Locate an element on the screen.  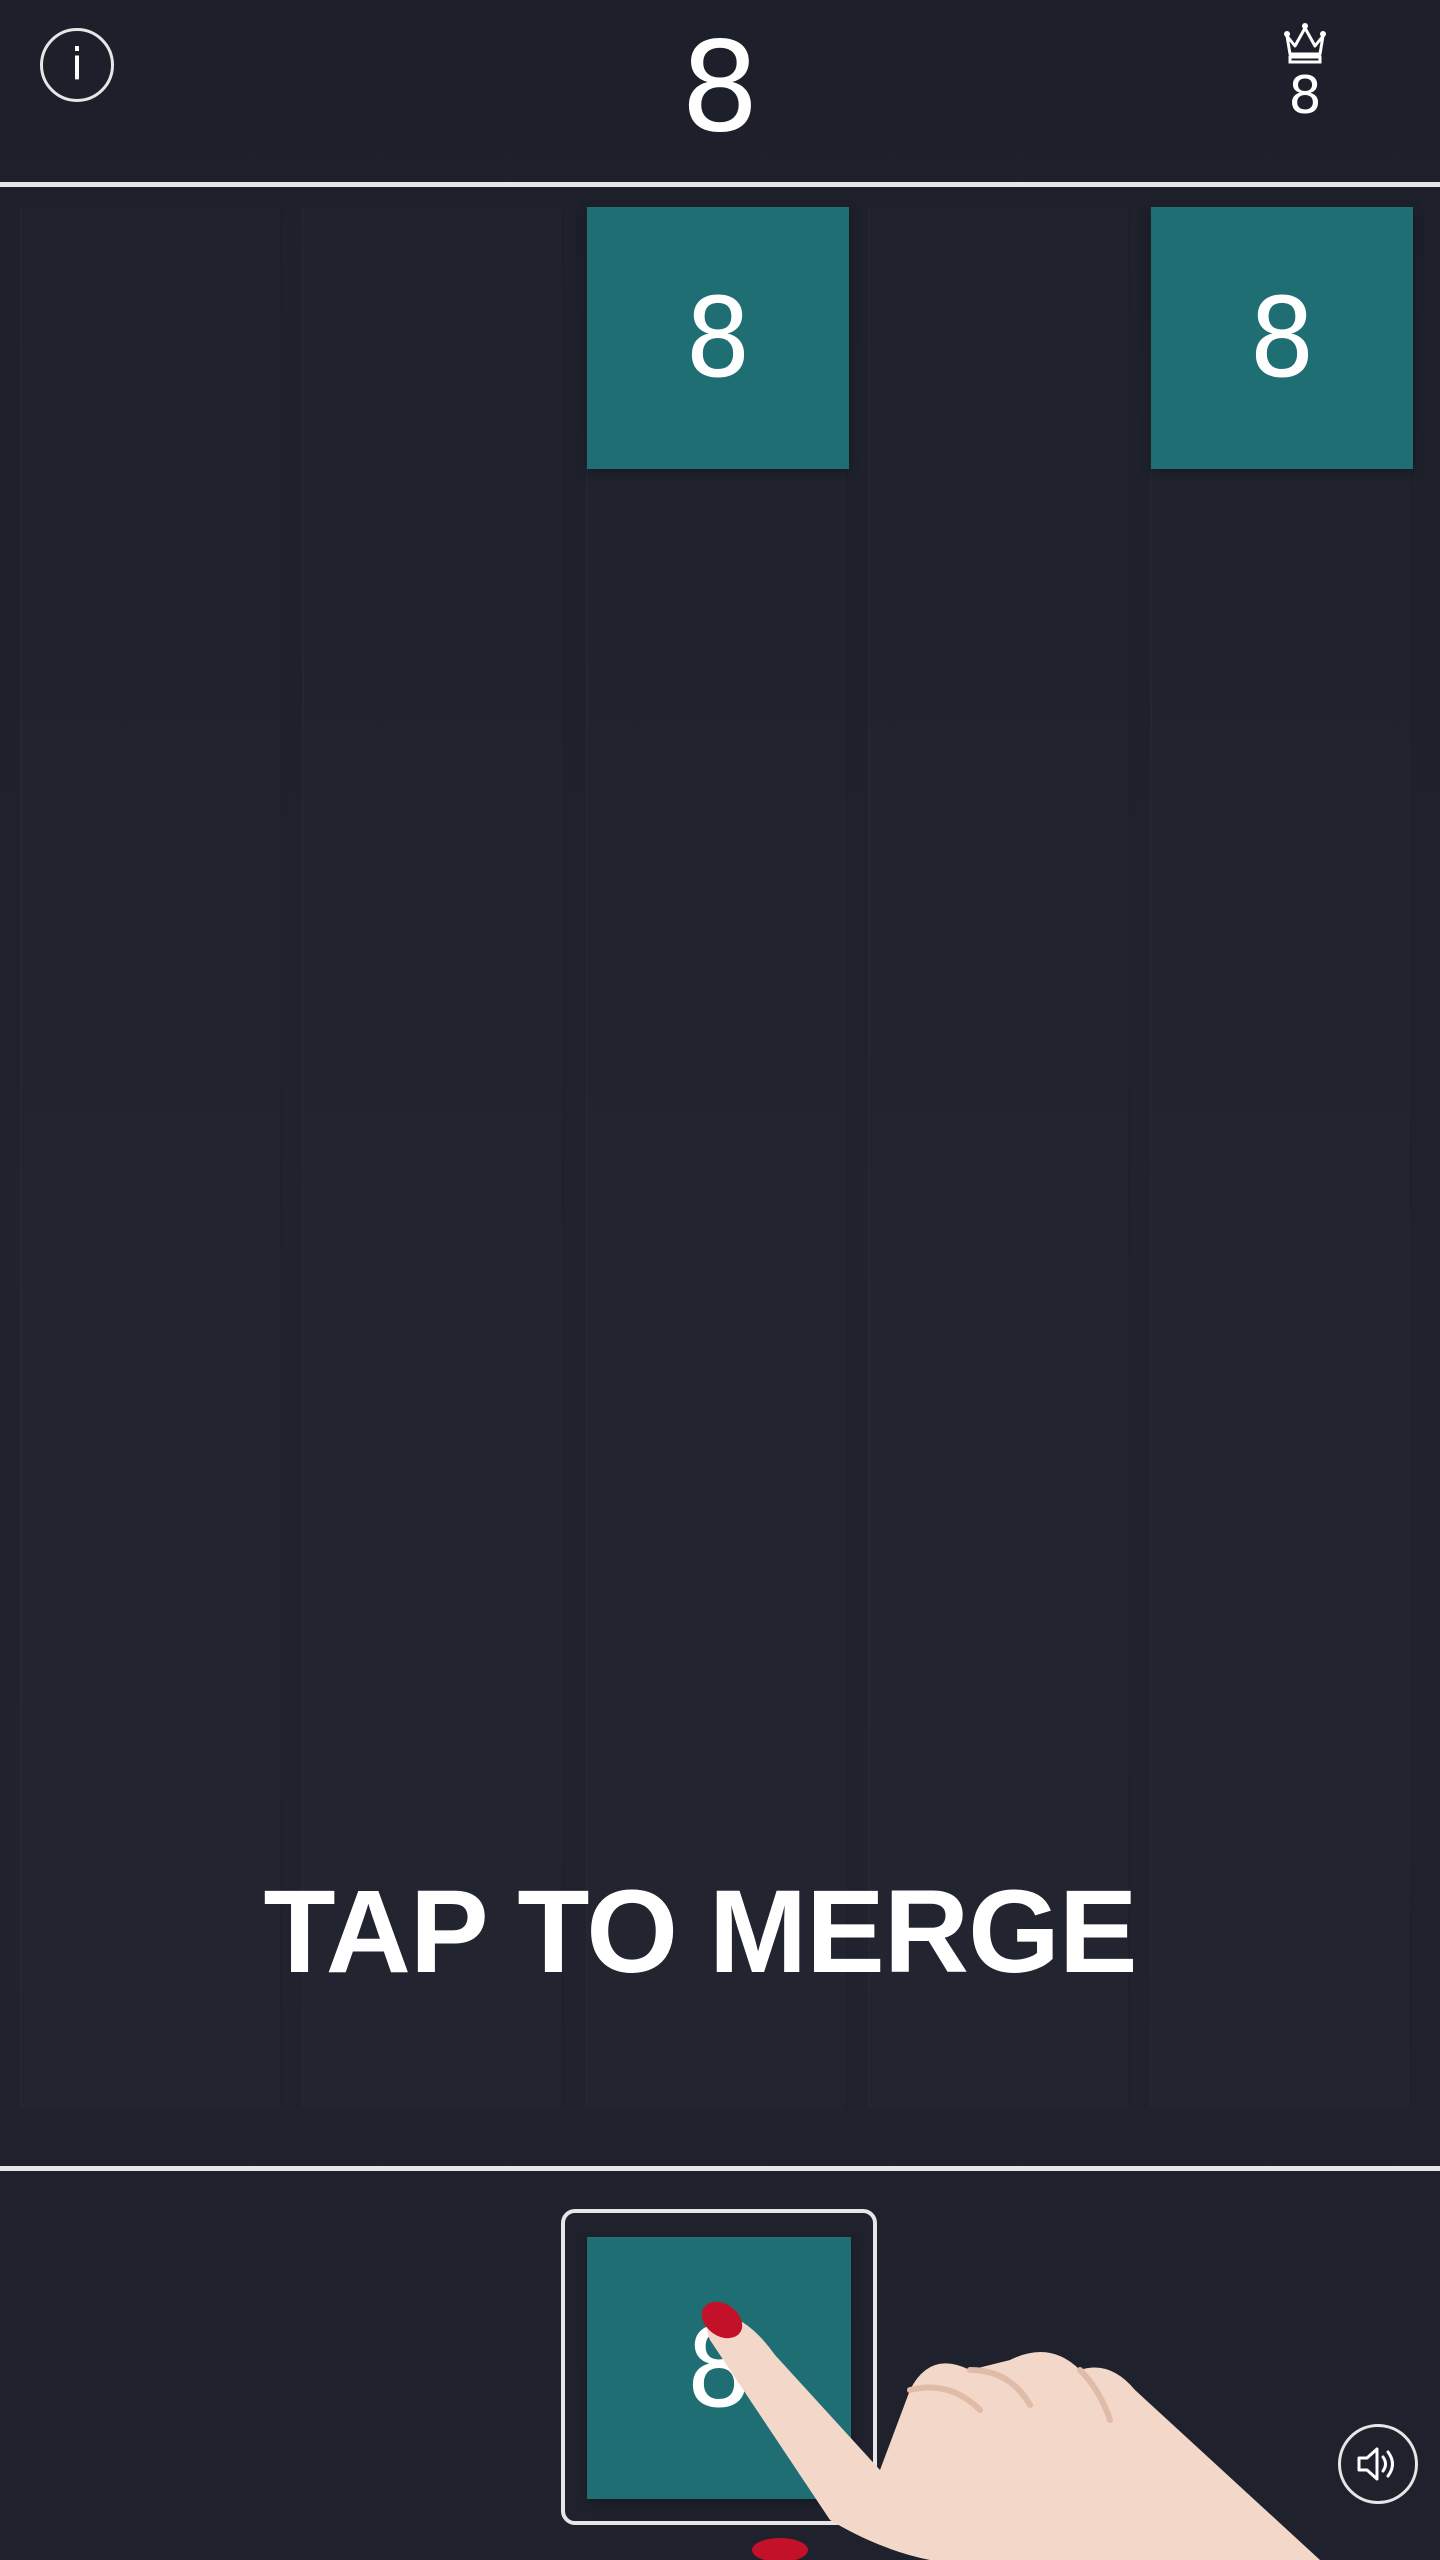
current-score: 8 is located at coordinates (720, 88).